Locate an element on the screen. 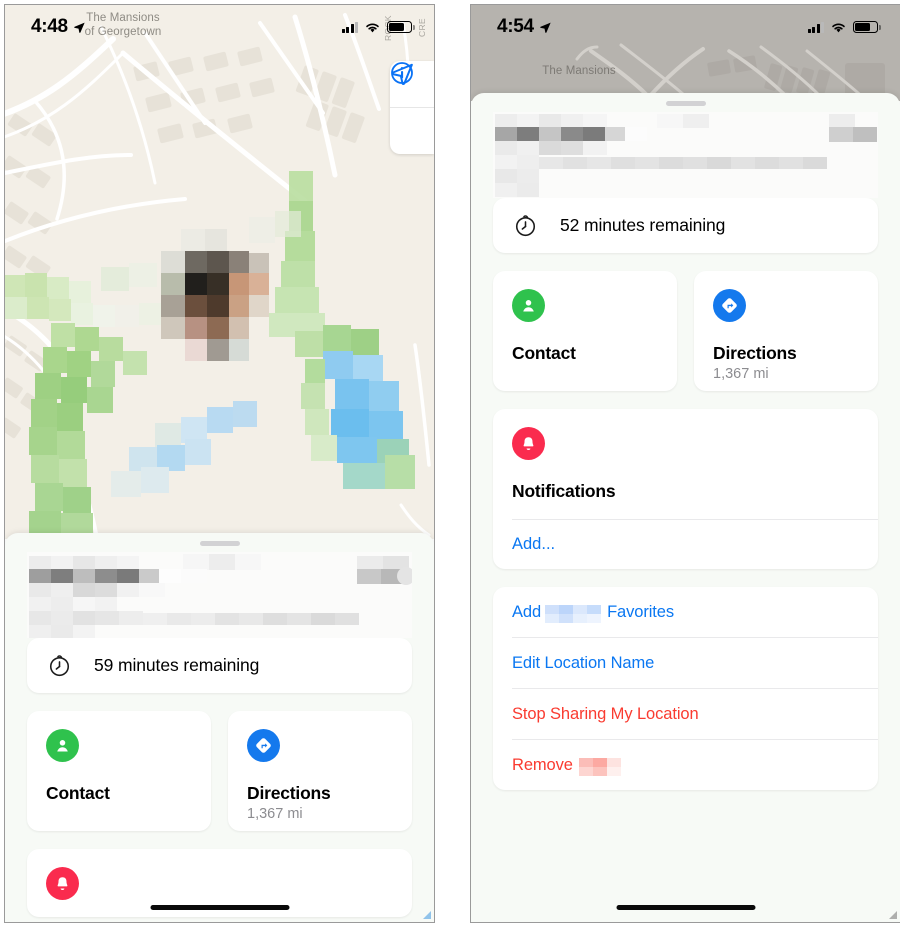 Image resolution: width=900 pixels, height=927 pixels. left-directions-distance: 1,367 mi is located at coordinates (275, 814).